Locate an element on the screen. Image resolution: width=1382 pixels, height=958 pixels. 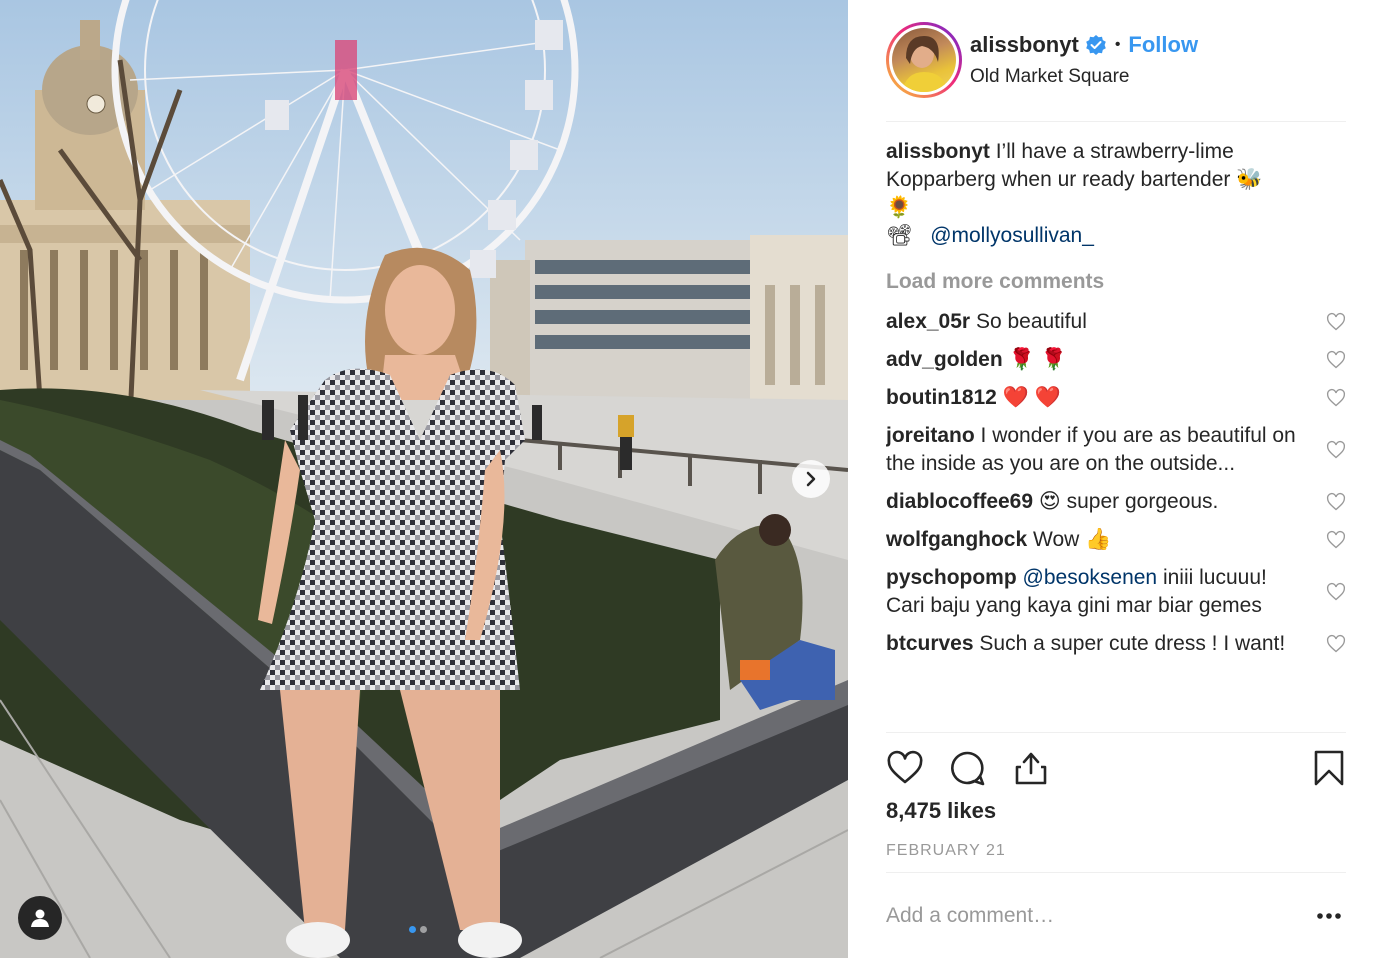
comment-row: alex_05r So beautiful is located at coordinates (1116, 322).